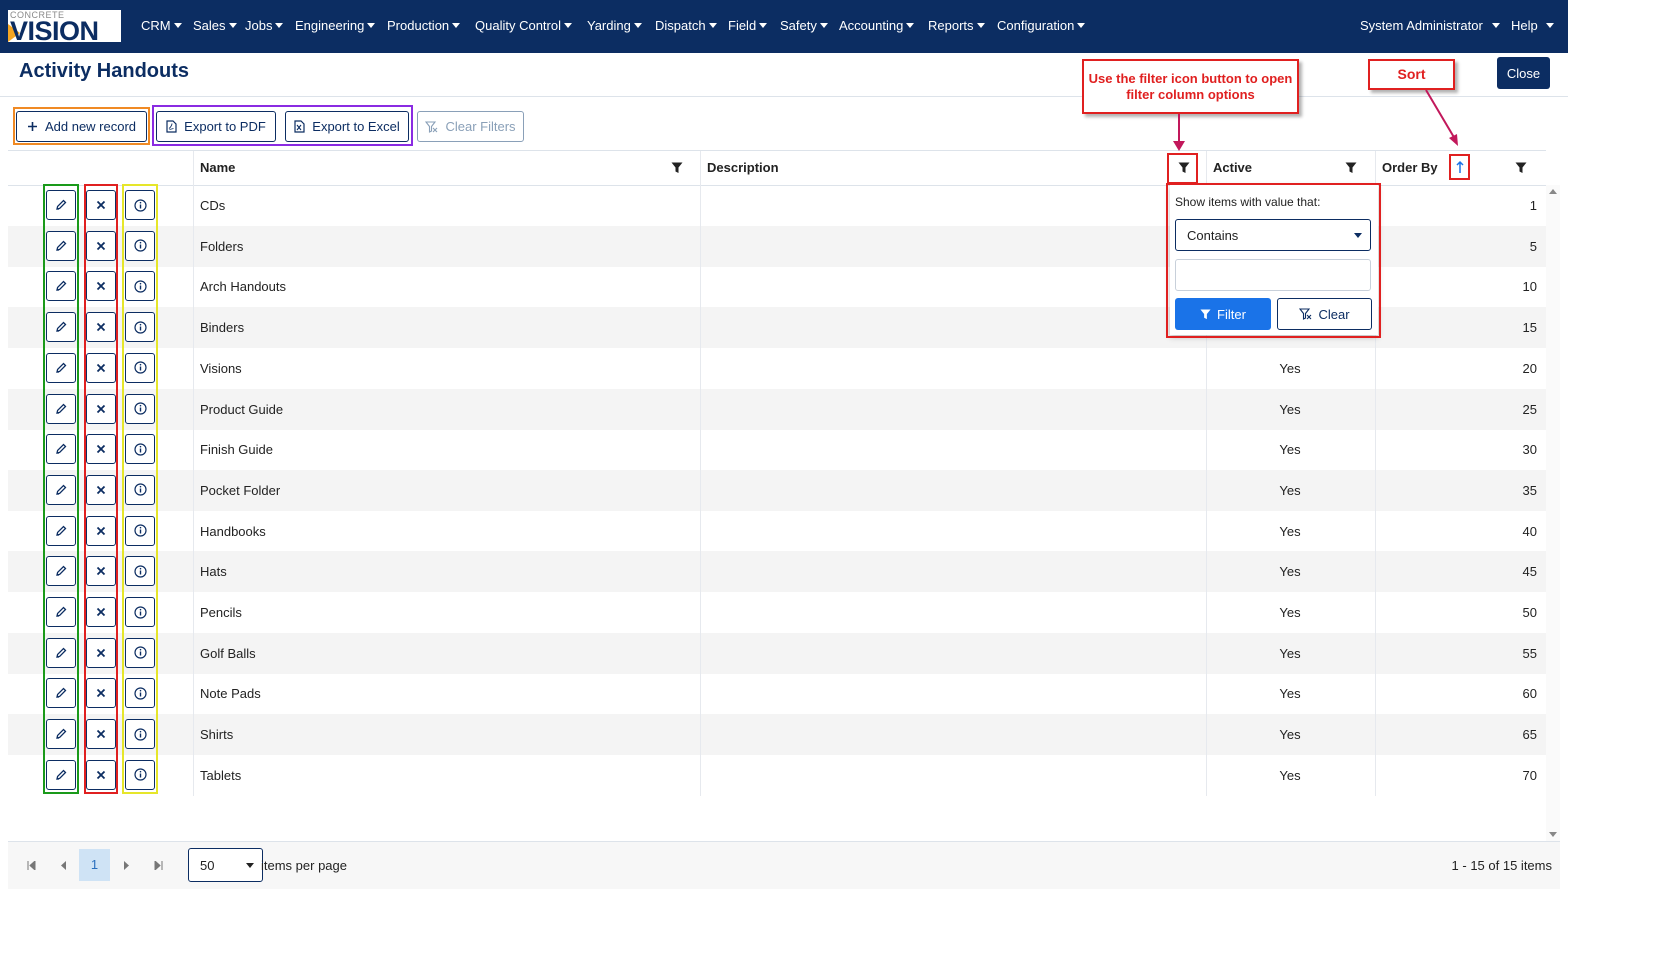  Describe the element at coordinates (1315, 120) in the screenshot. I see `annotation-arrows` at that location.